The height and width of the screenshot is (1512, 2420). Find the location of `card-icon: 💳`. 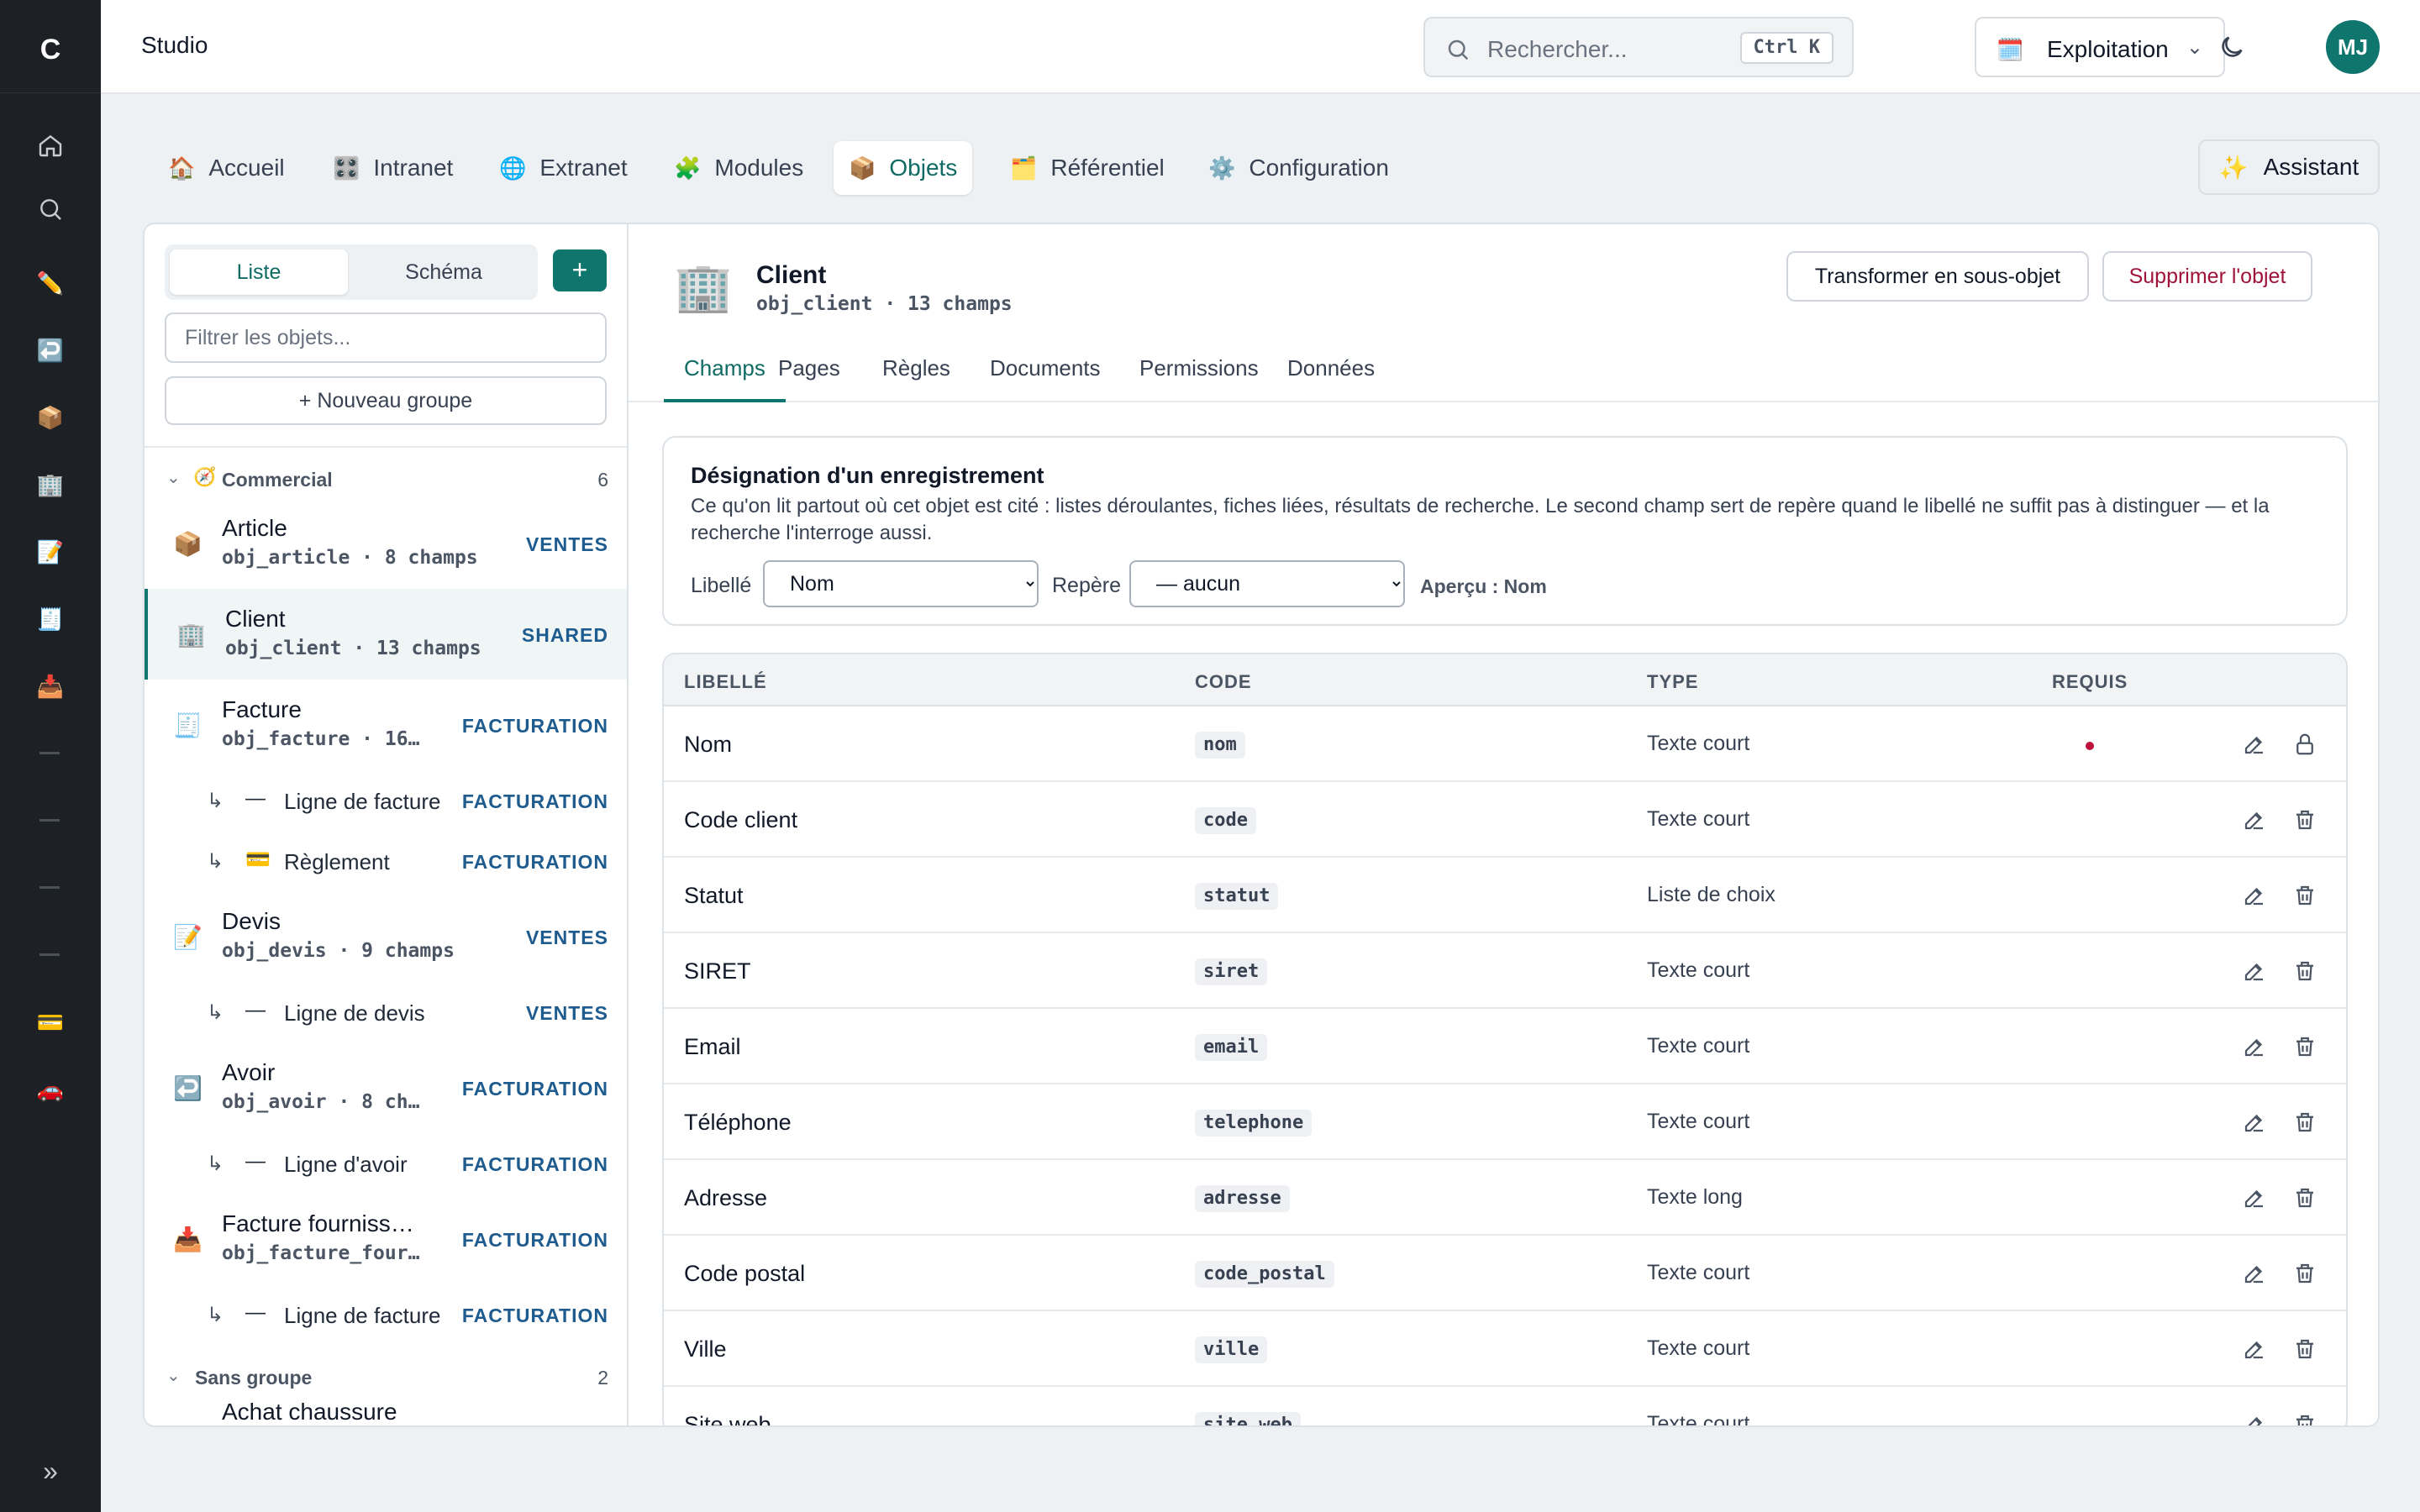

card-icon: 💳 is located at coordinates (51, 1022).